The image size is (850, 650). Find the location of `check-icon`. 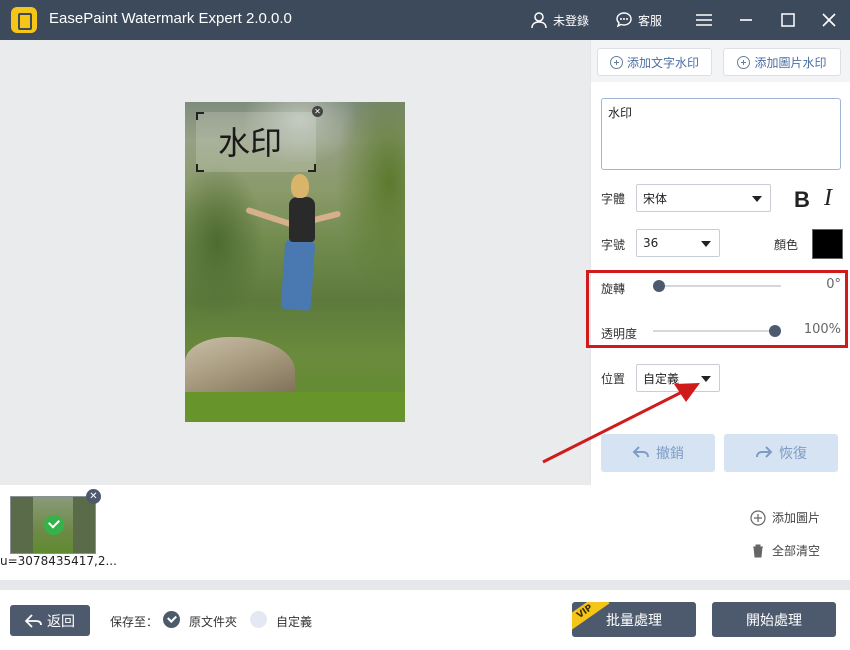

check-icon is located at coordinates (54, 525).